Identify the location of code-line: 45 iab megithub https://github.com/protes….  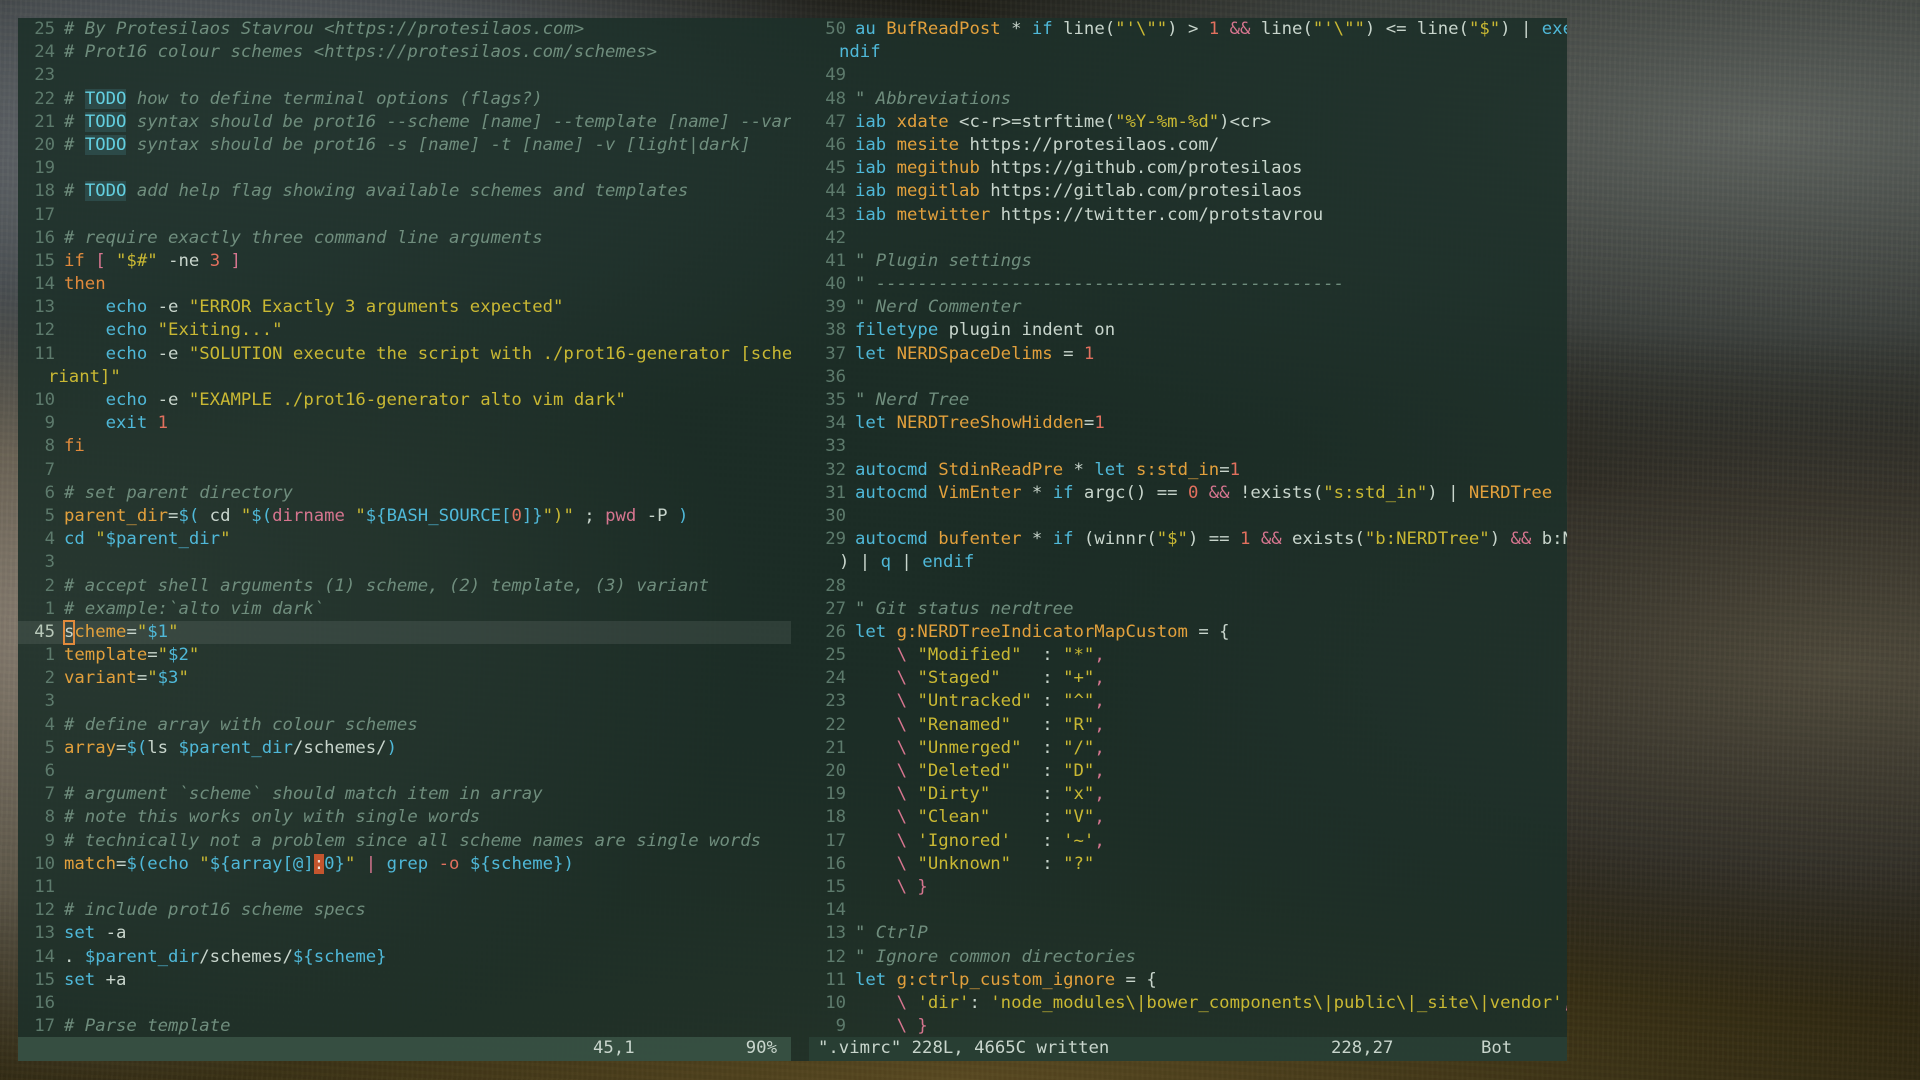
(1188, 168).